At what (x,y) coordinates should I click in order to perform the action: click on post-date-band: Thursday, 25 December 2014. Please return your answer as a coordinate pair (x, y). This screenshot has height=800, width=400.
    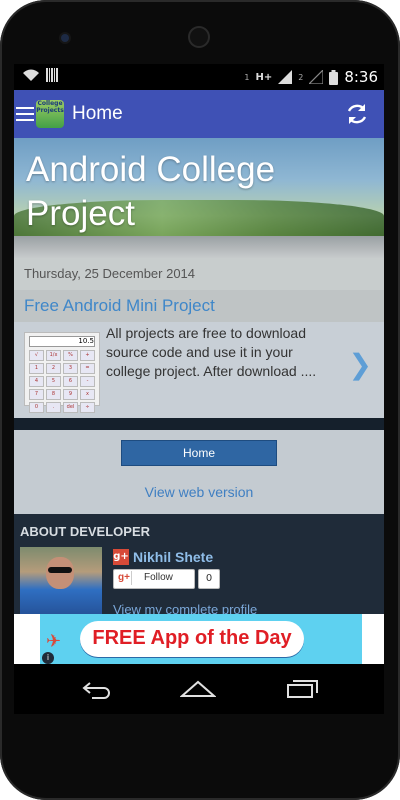
    Looking at the image, I should click on (199, 274).